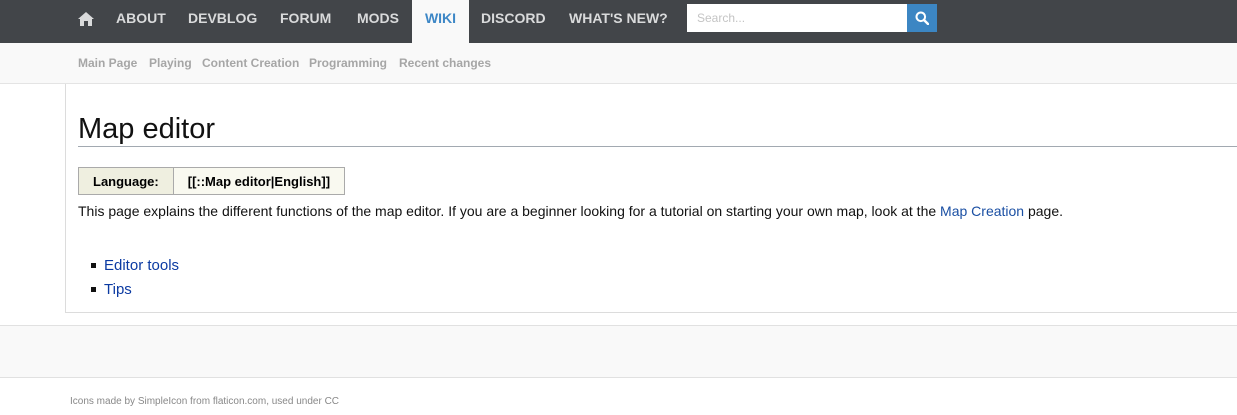  Describe the element at coordinates (126, 181) in the screenshot. I see `language-label: Language:` at that location.